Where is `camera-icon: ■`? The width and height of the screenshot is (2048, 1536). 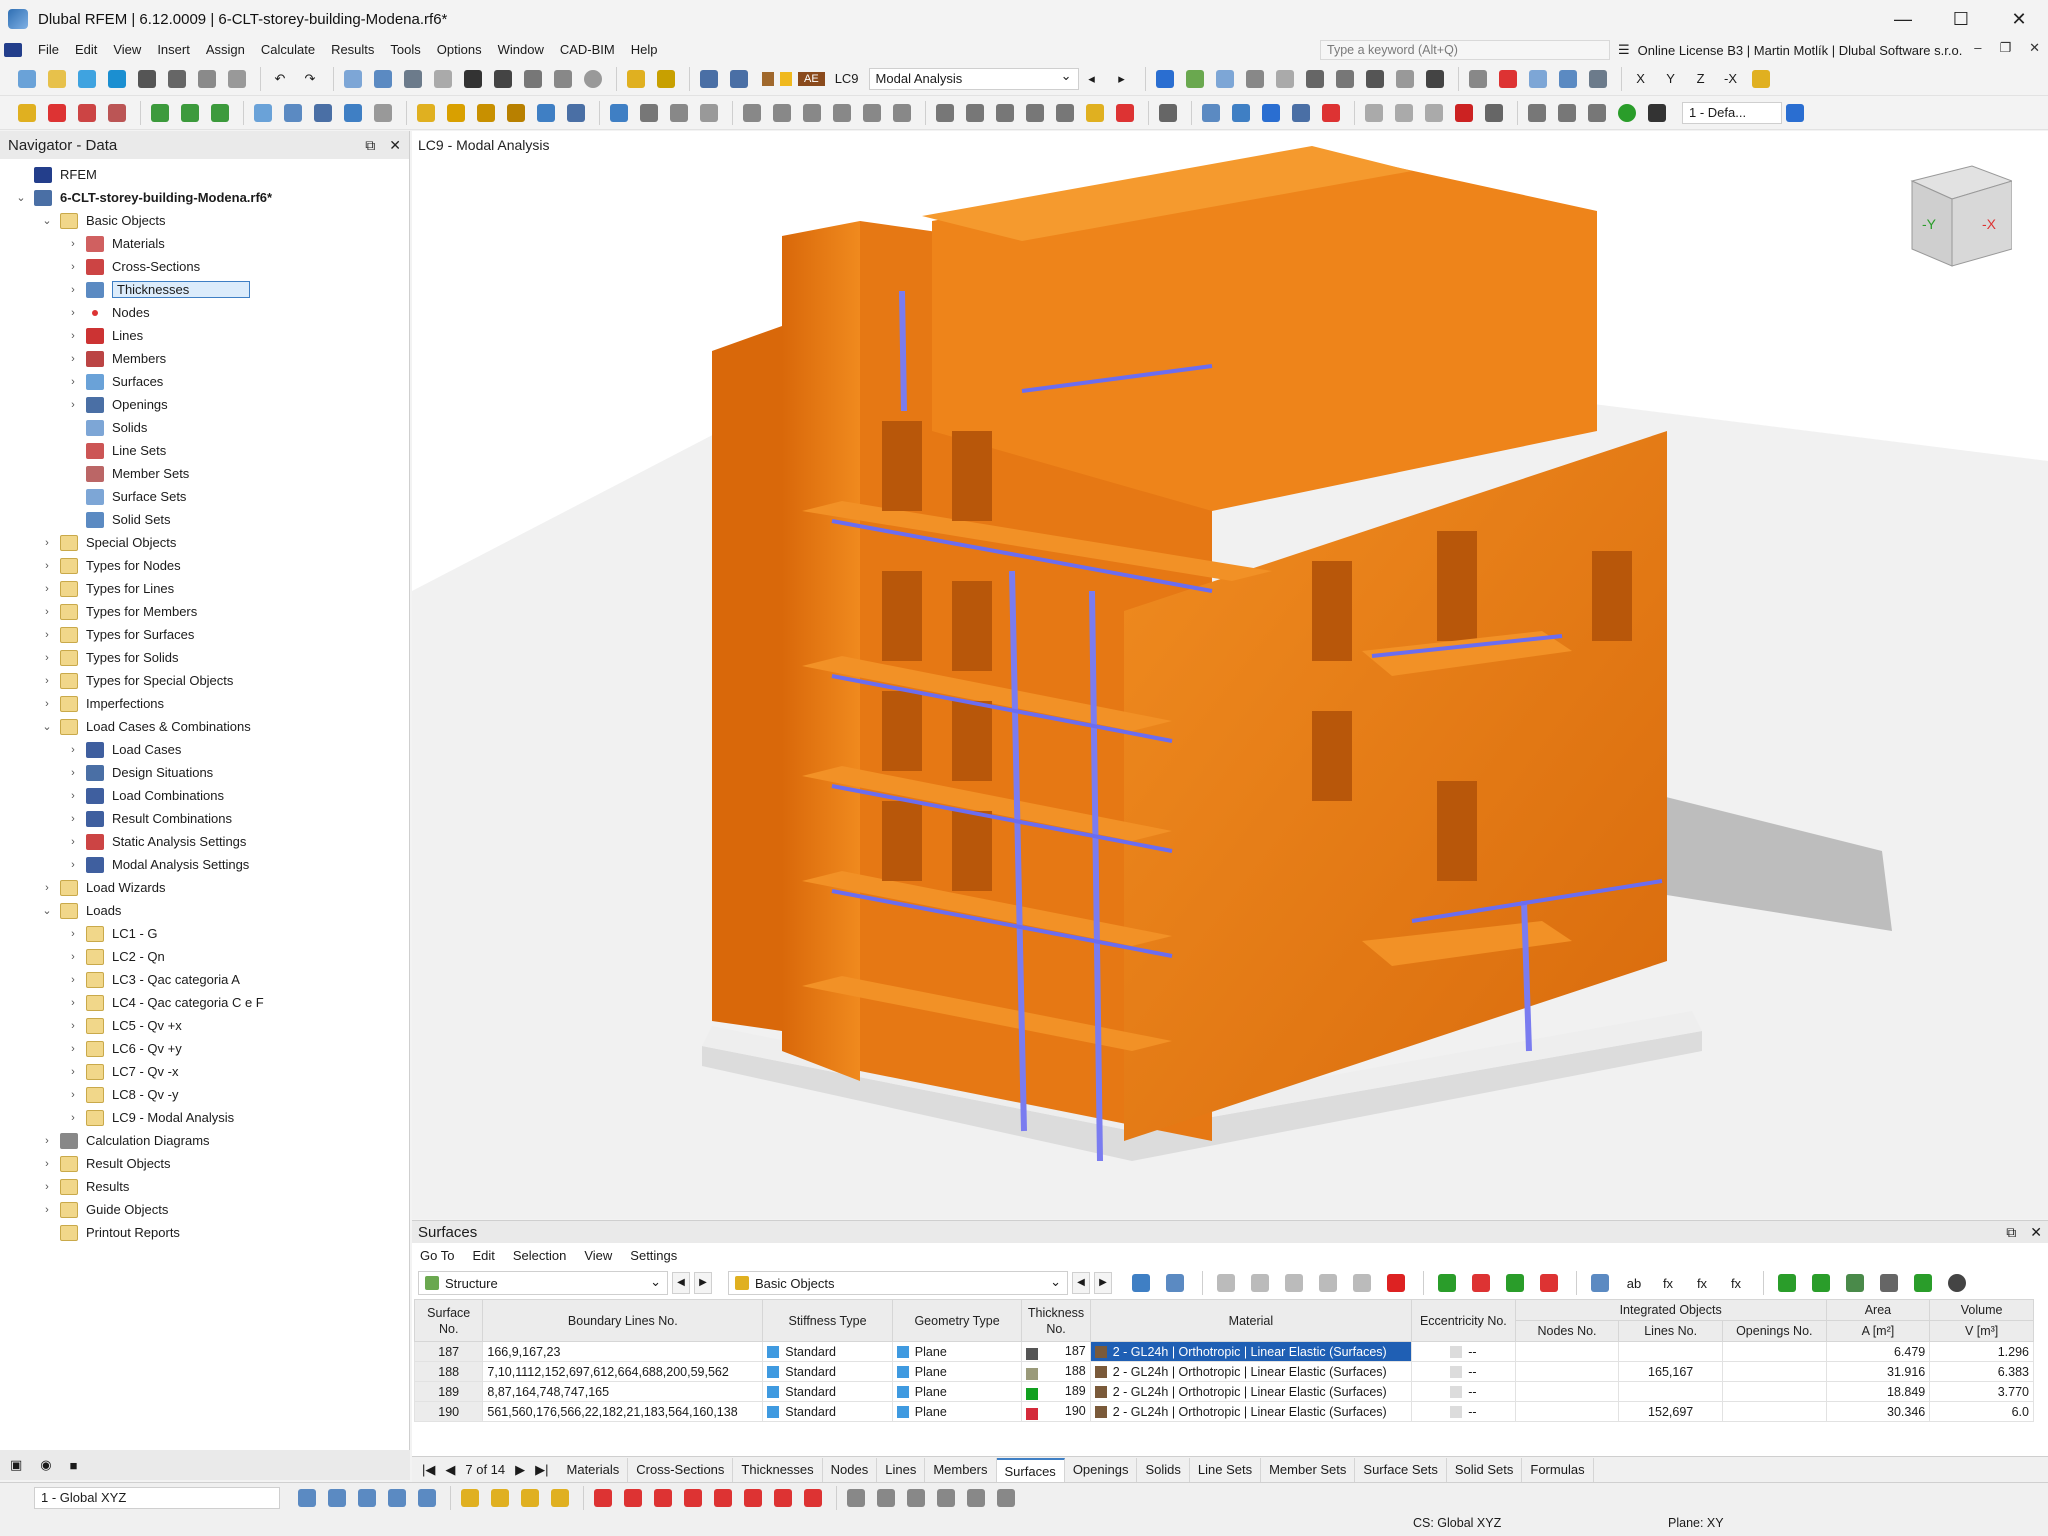
camera-icon: ■ is located at coordinates (74, 1465).